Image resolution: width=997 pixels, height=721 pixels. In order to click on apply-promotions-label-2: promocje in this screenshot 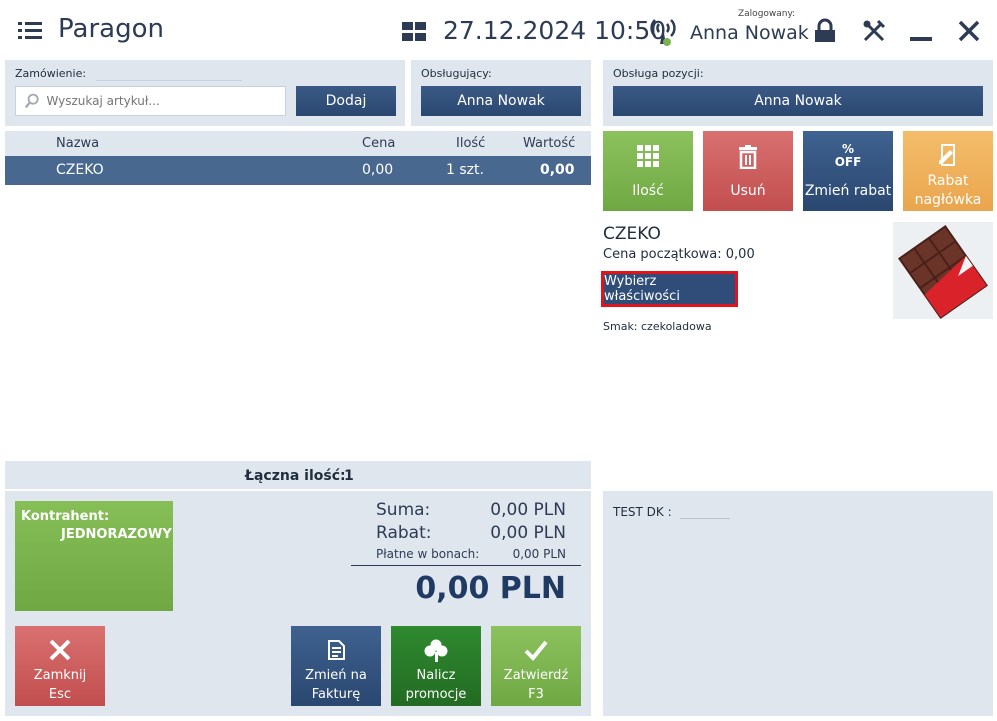, I will do `click(436, 694)`.